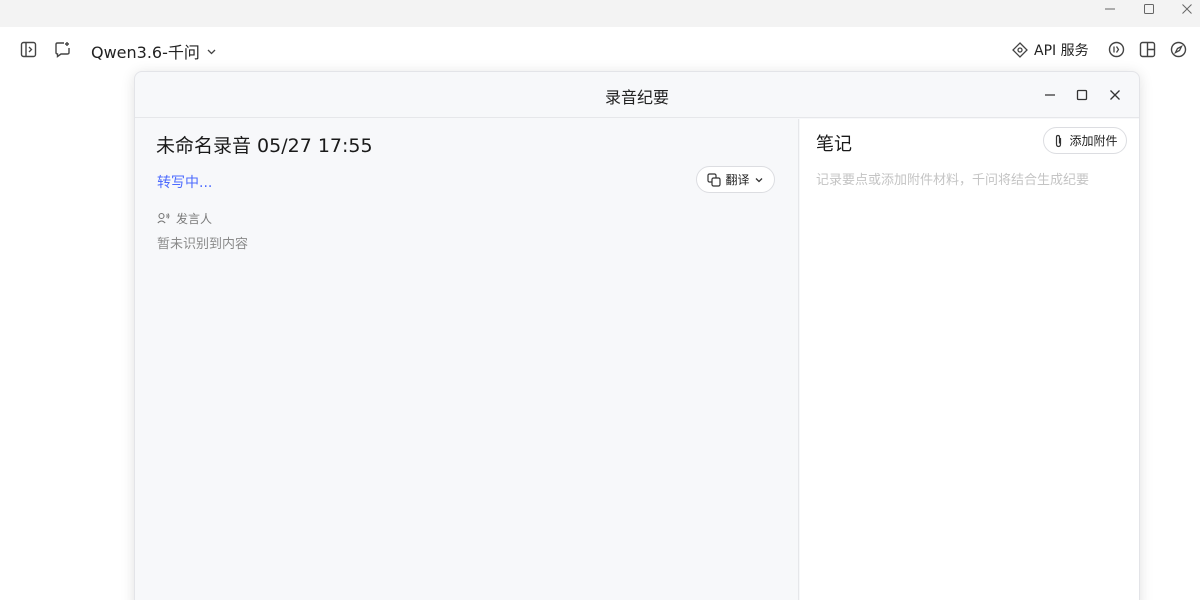 This screenshot has width=1200, height=600. I want to click on dialog-title-bar: 录音纪要, so click(637, 95).